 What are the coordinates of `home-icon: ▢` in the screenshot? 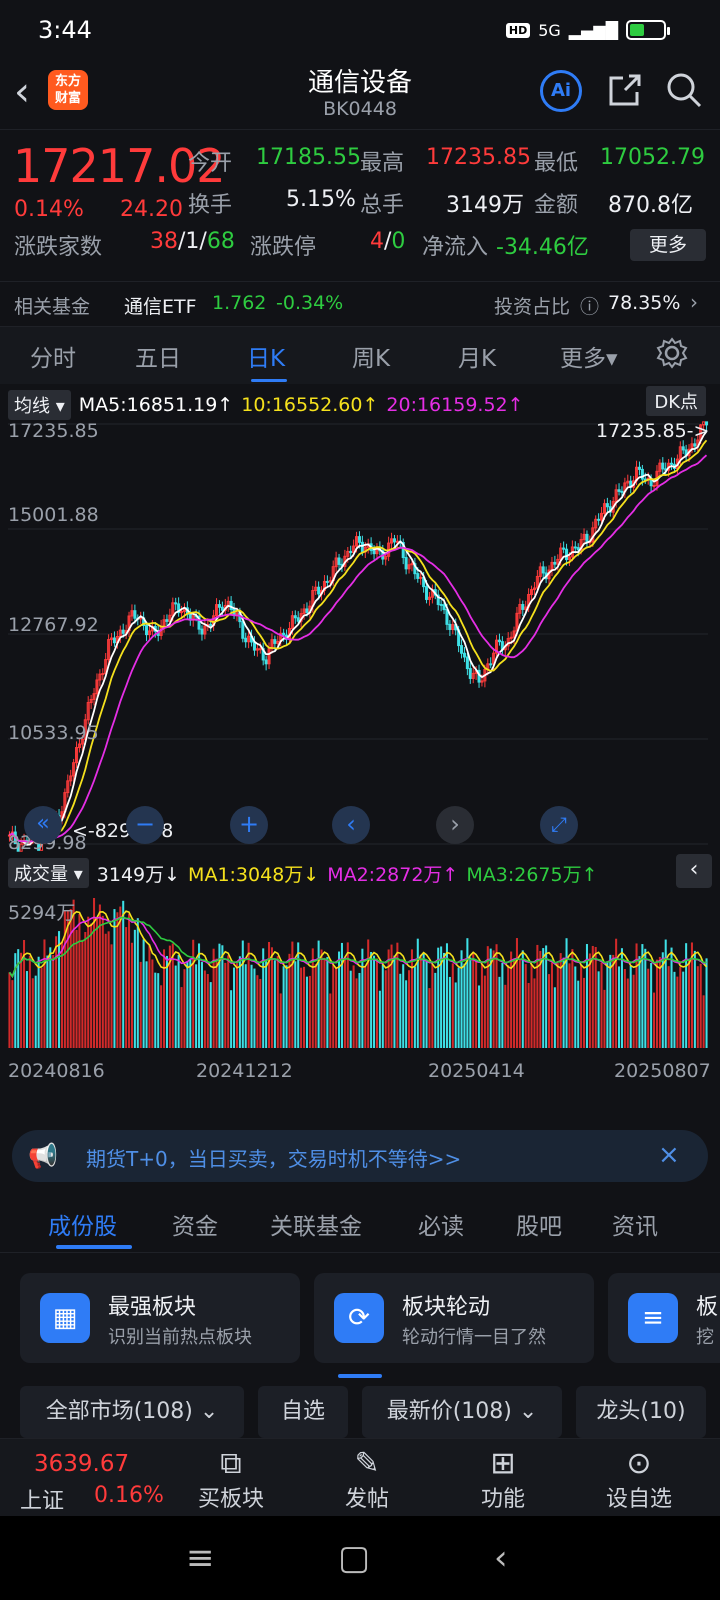 It's located at (354, 1558).